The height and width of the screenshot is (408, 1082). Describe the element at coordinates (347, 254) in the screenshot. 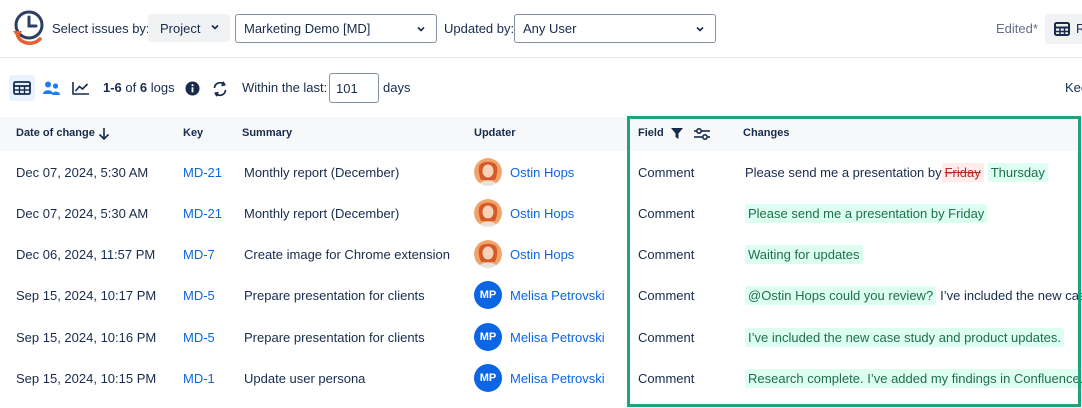

I see `summary-cell: Create image for Chrome extension` at that location.